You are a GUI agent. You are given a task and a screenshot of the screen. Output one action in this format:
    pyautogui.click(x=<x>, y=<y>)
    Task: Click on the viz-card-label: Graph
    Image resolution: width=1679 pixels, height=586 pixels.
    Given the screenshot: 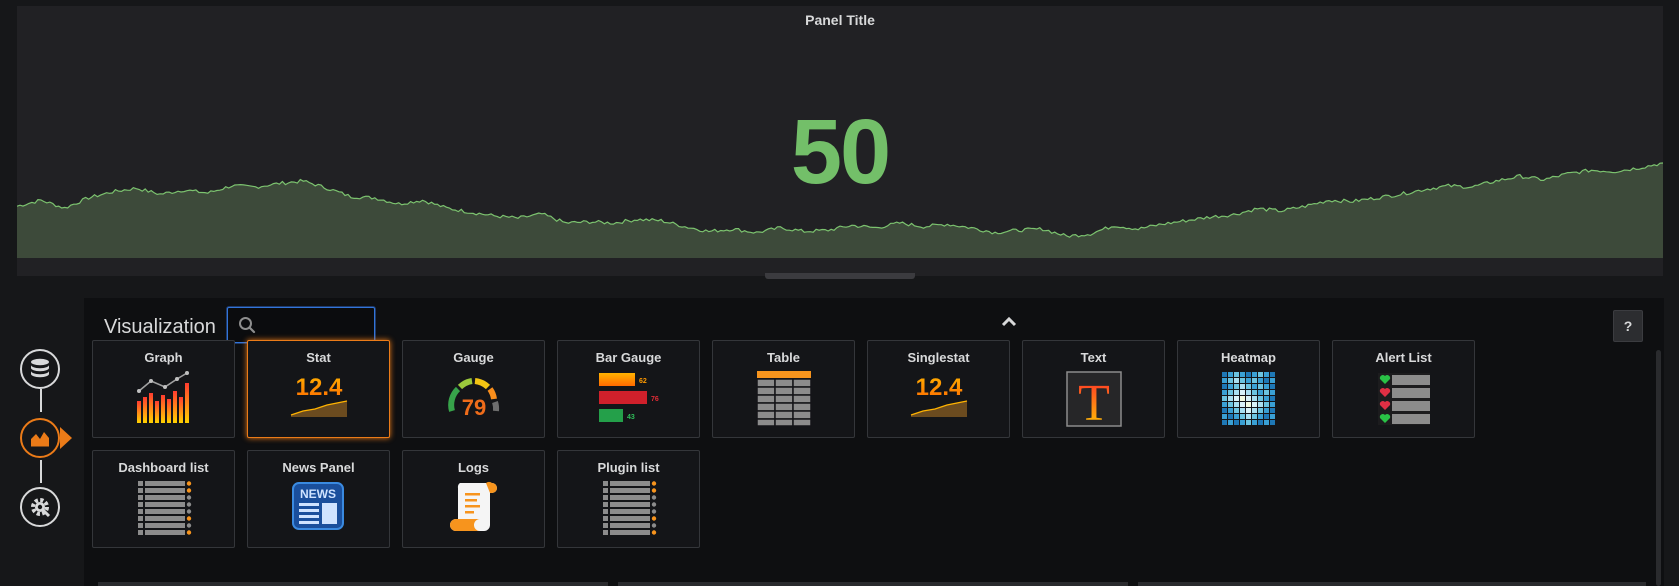 What is the action you would take?
    pyautogui.click(x=163, y=357)
    